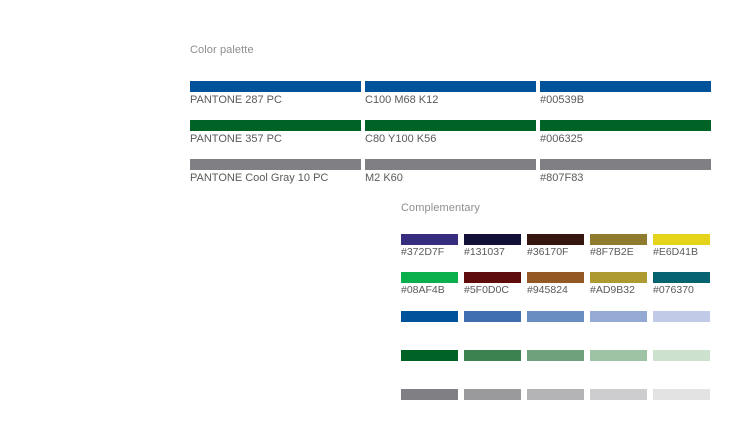 Image resolution: width=750 pixels, height=441 pixels. Describe the element at coordinates (440, 208) in the screenshot. I see `complementary-heading: Complementary` at that location.